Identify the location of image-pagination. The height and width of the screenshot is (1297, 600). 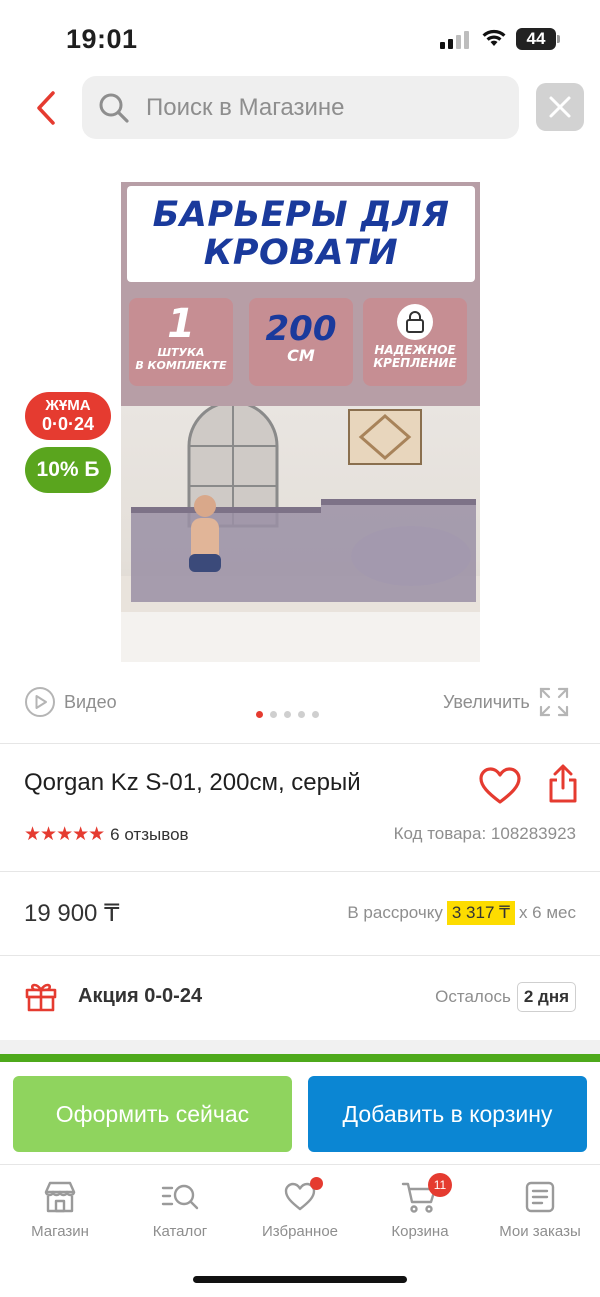
(287, 714).